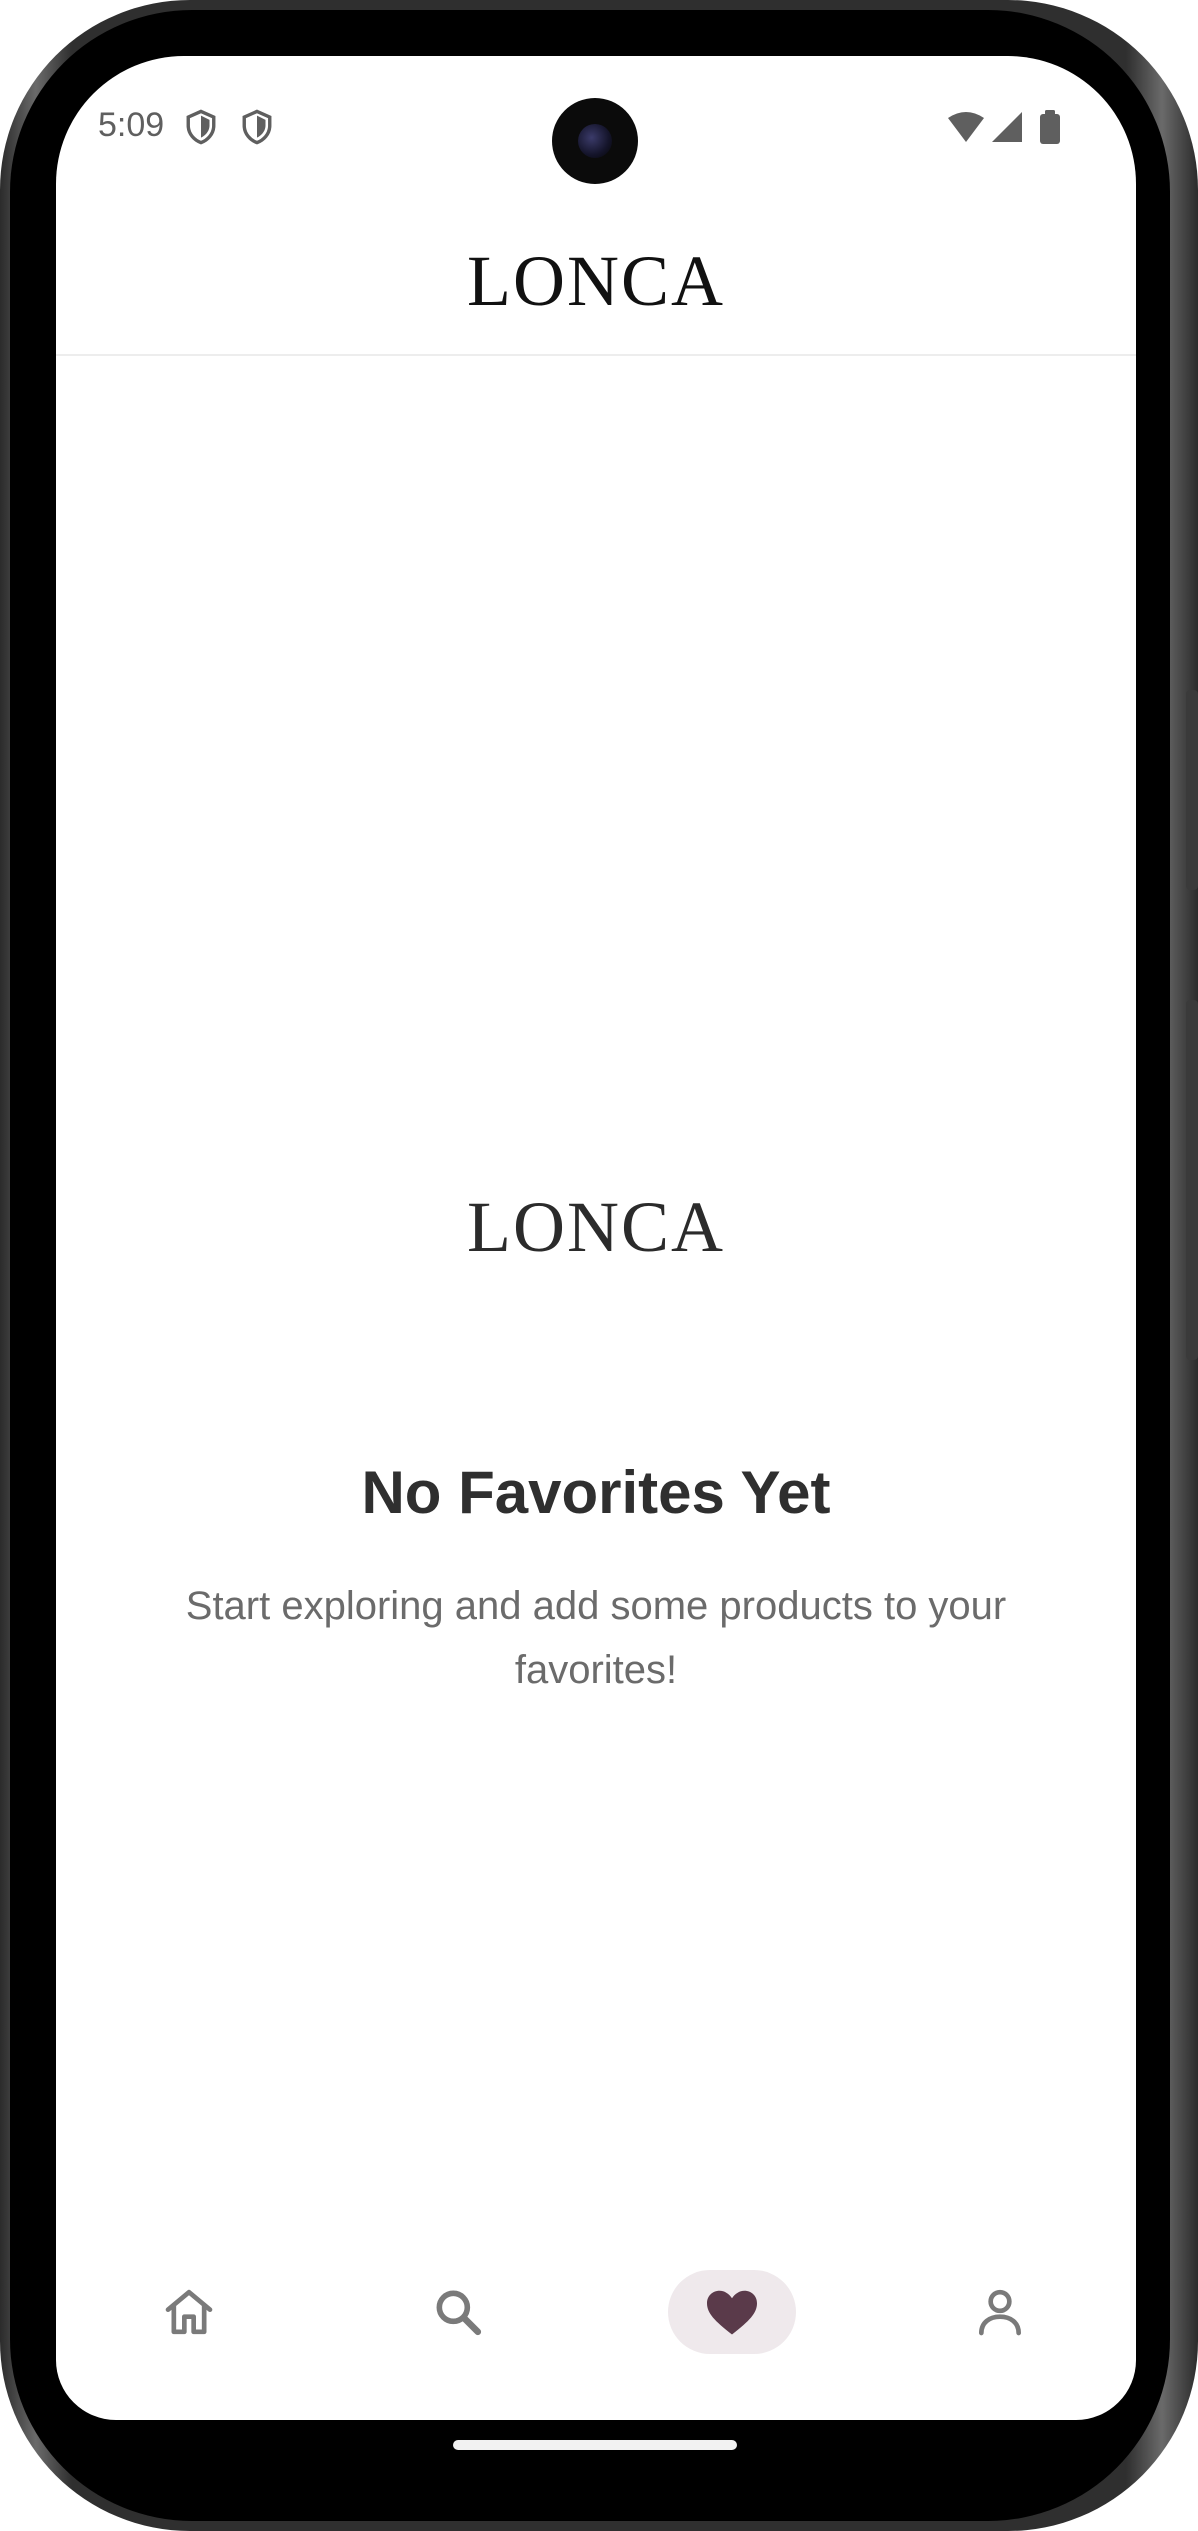 The width and height of the screenshot is (1198, 2531). I want to click on nav-profile, so click(1000, 2312).